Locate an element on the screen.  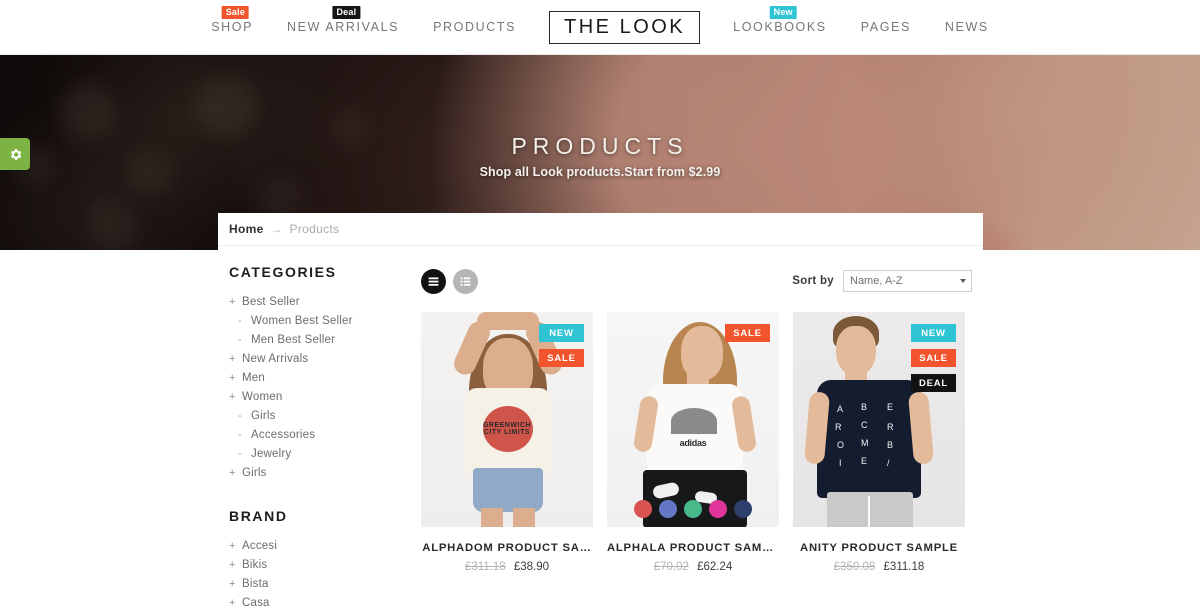
sidebar-label: Accesi is located at coordinates (260, 546).